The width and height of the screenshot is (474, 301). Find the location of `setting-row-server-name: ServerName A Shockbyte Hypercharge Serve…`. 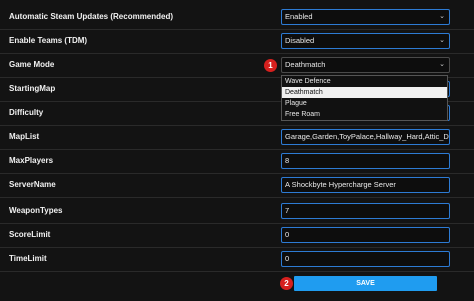

setting-row-server-name: ServerName A Shockbyte Hypercharge Serve… is located at coordinates (237, 185).